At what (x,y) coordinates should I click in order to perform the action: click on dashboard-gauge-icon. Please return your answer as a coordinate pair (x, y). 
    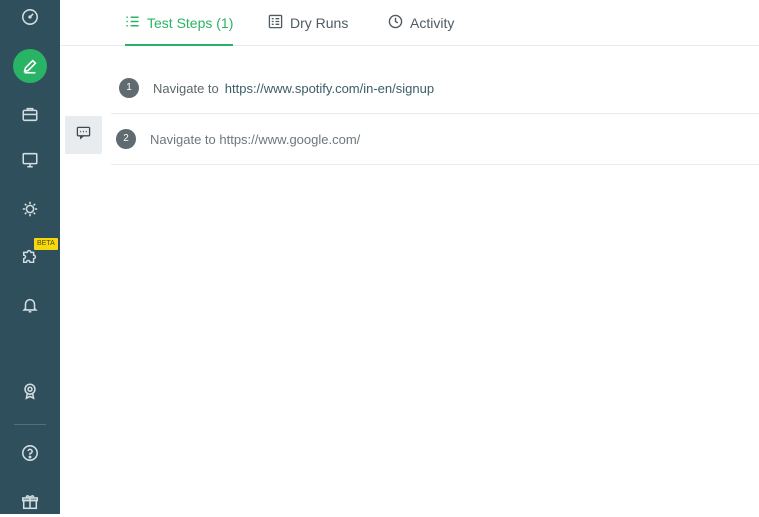
    Looking at the image, I should click on (30, 17).